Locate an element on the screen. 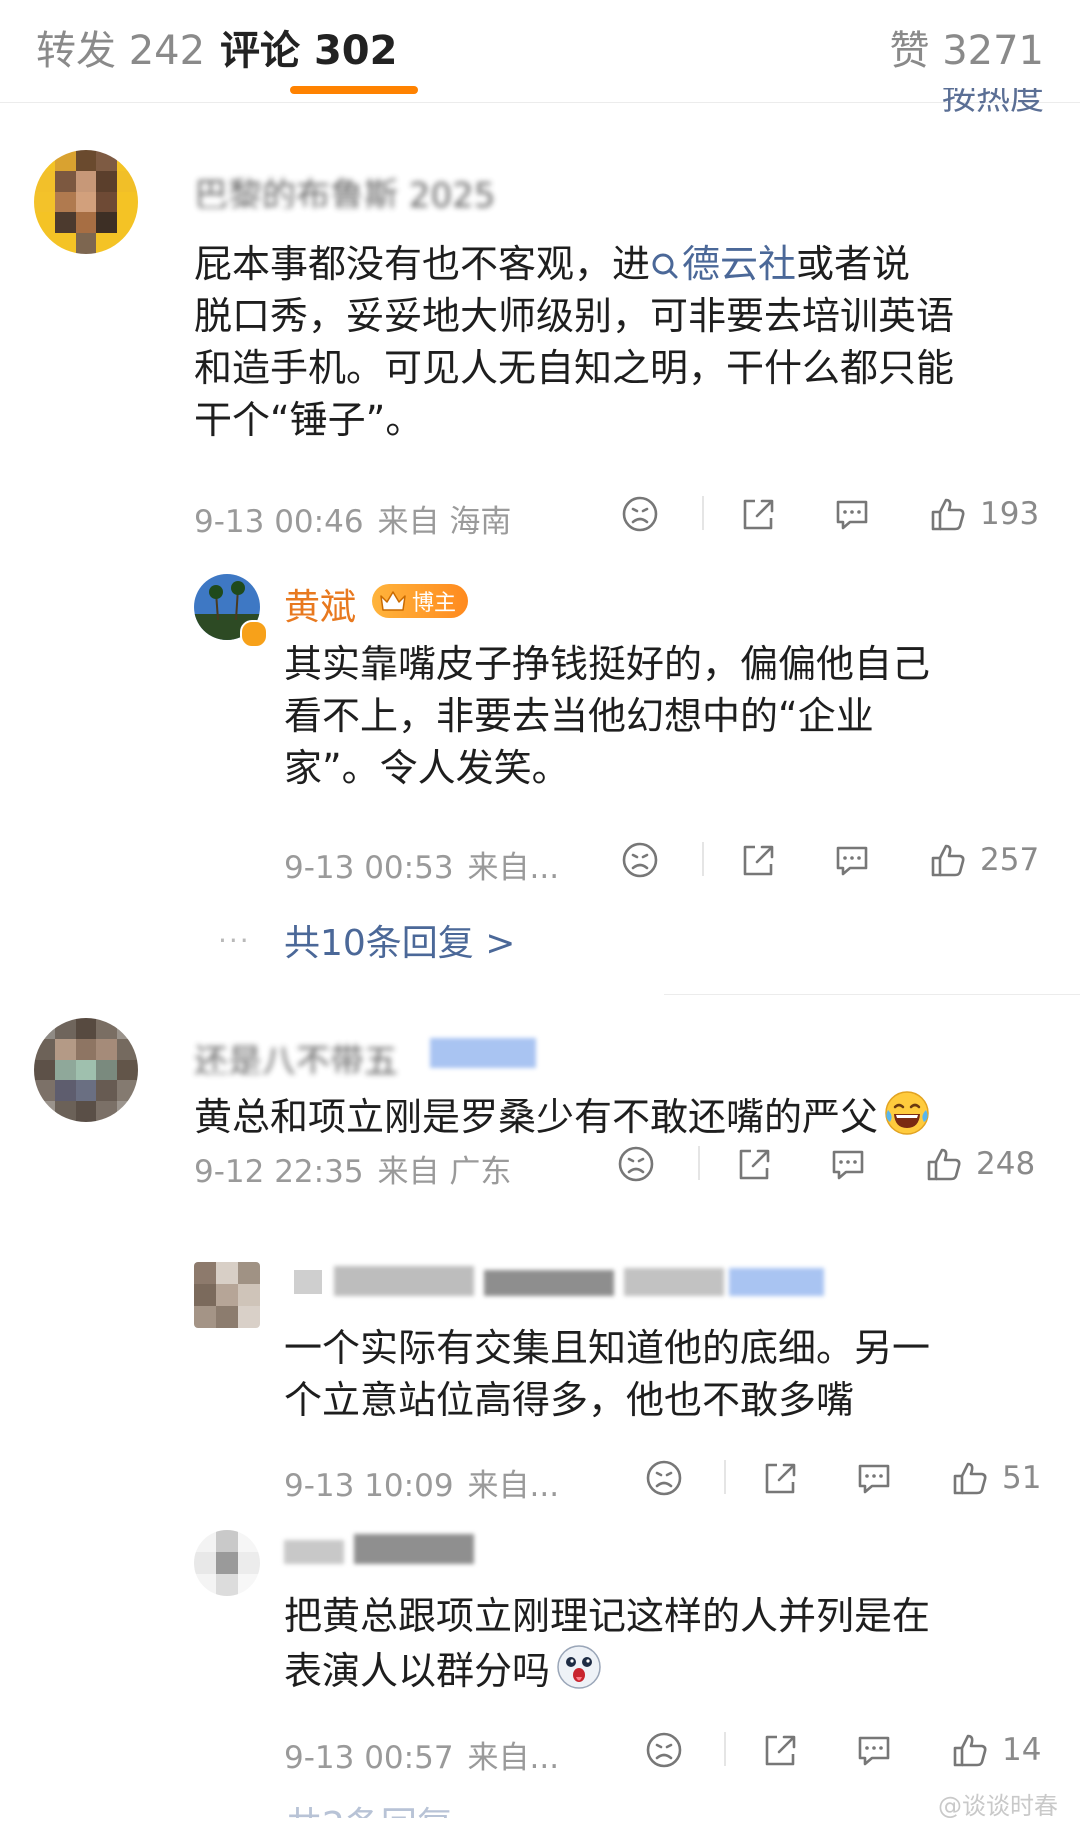  like-button: 14 is located at coordinates (995, 1750).